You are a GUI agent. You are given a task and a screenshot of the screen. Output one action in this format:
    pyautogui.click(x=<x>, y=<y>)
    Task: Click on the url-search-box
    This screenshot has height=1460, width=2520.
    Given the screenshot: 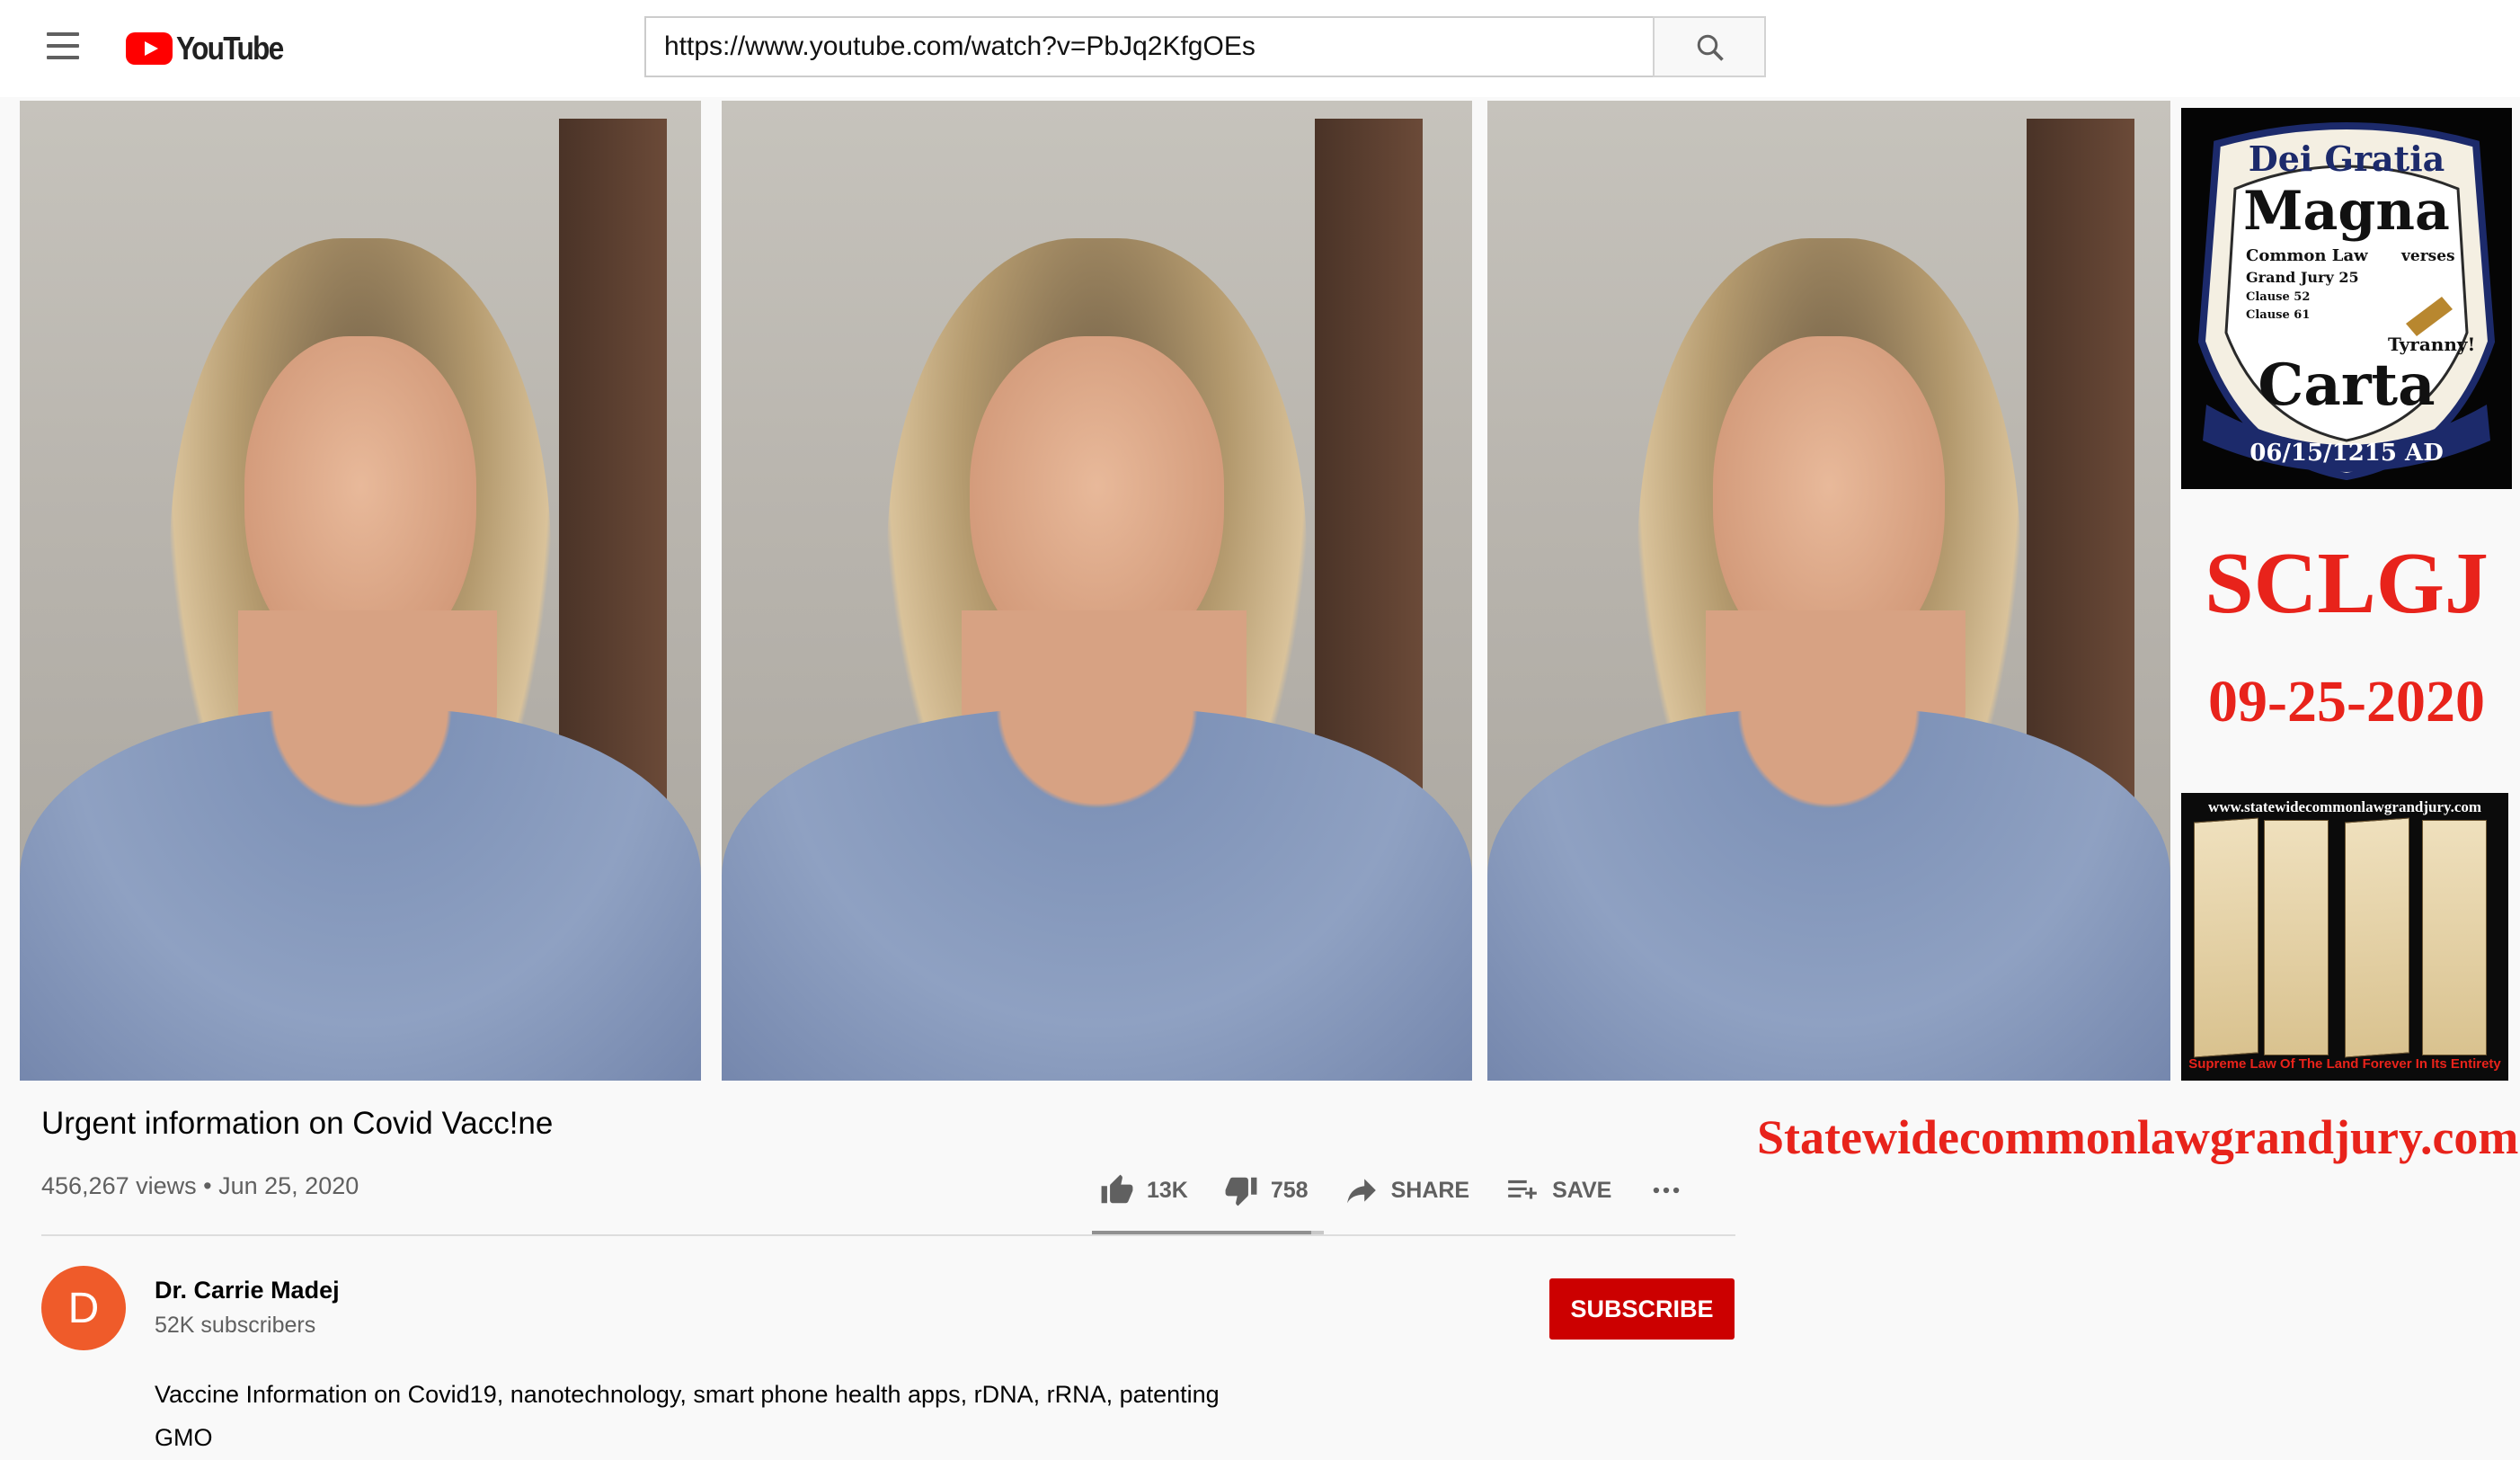 What is the action you would take?
    pyautogui.click(x=1148, y=46)
    